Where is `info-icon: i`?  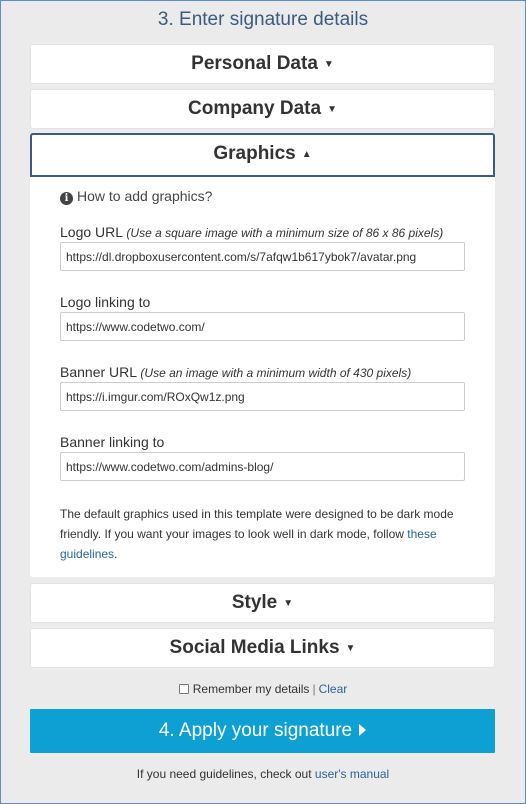
info-icon: i is located at coordinates (66, 198).